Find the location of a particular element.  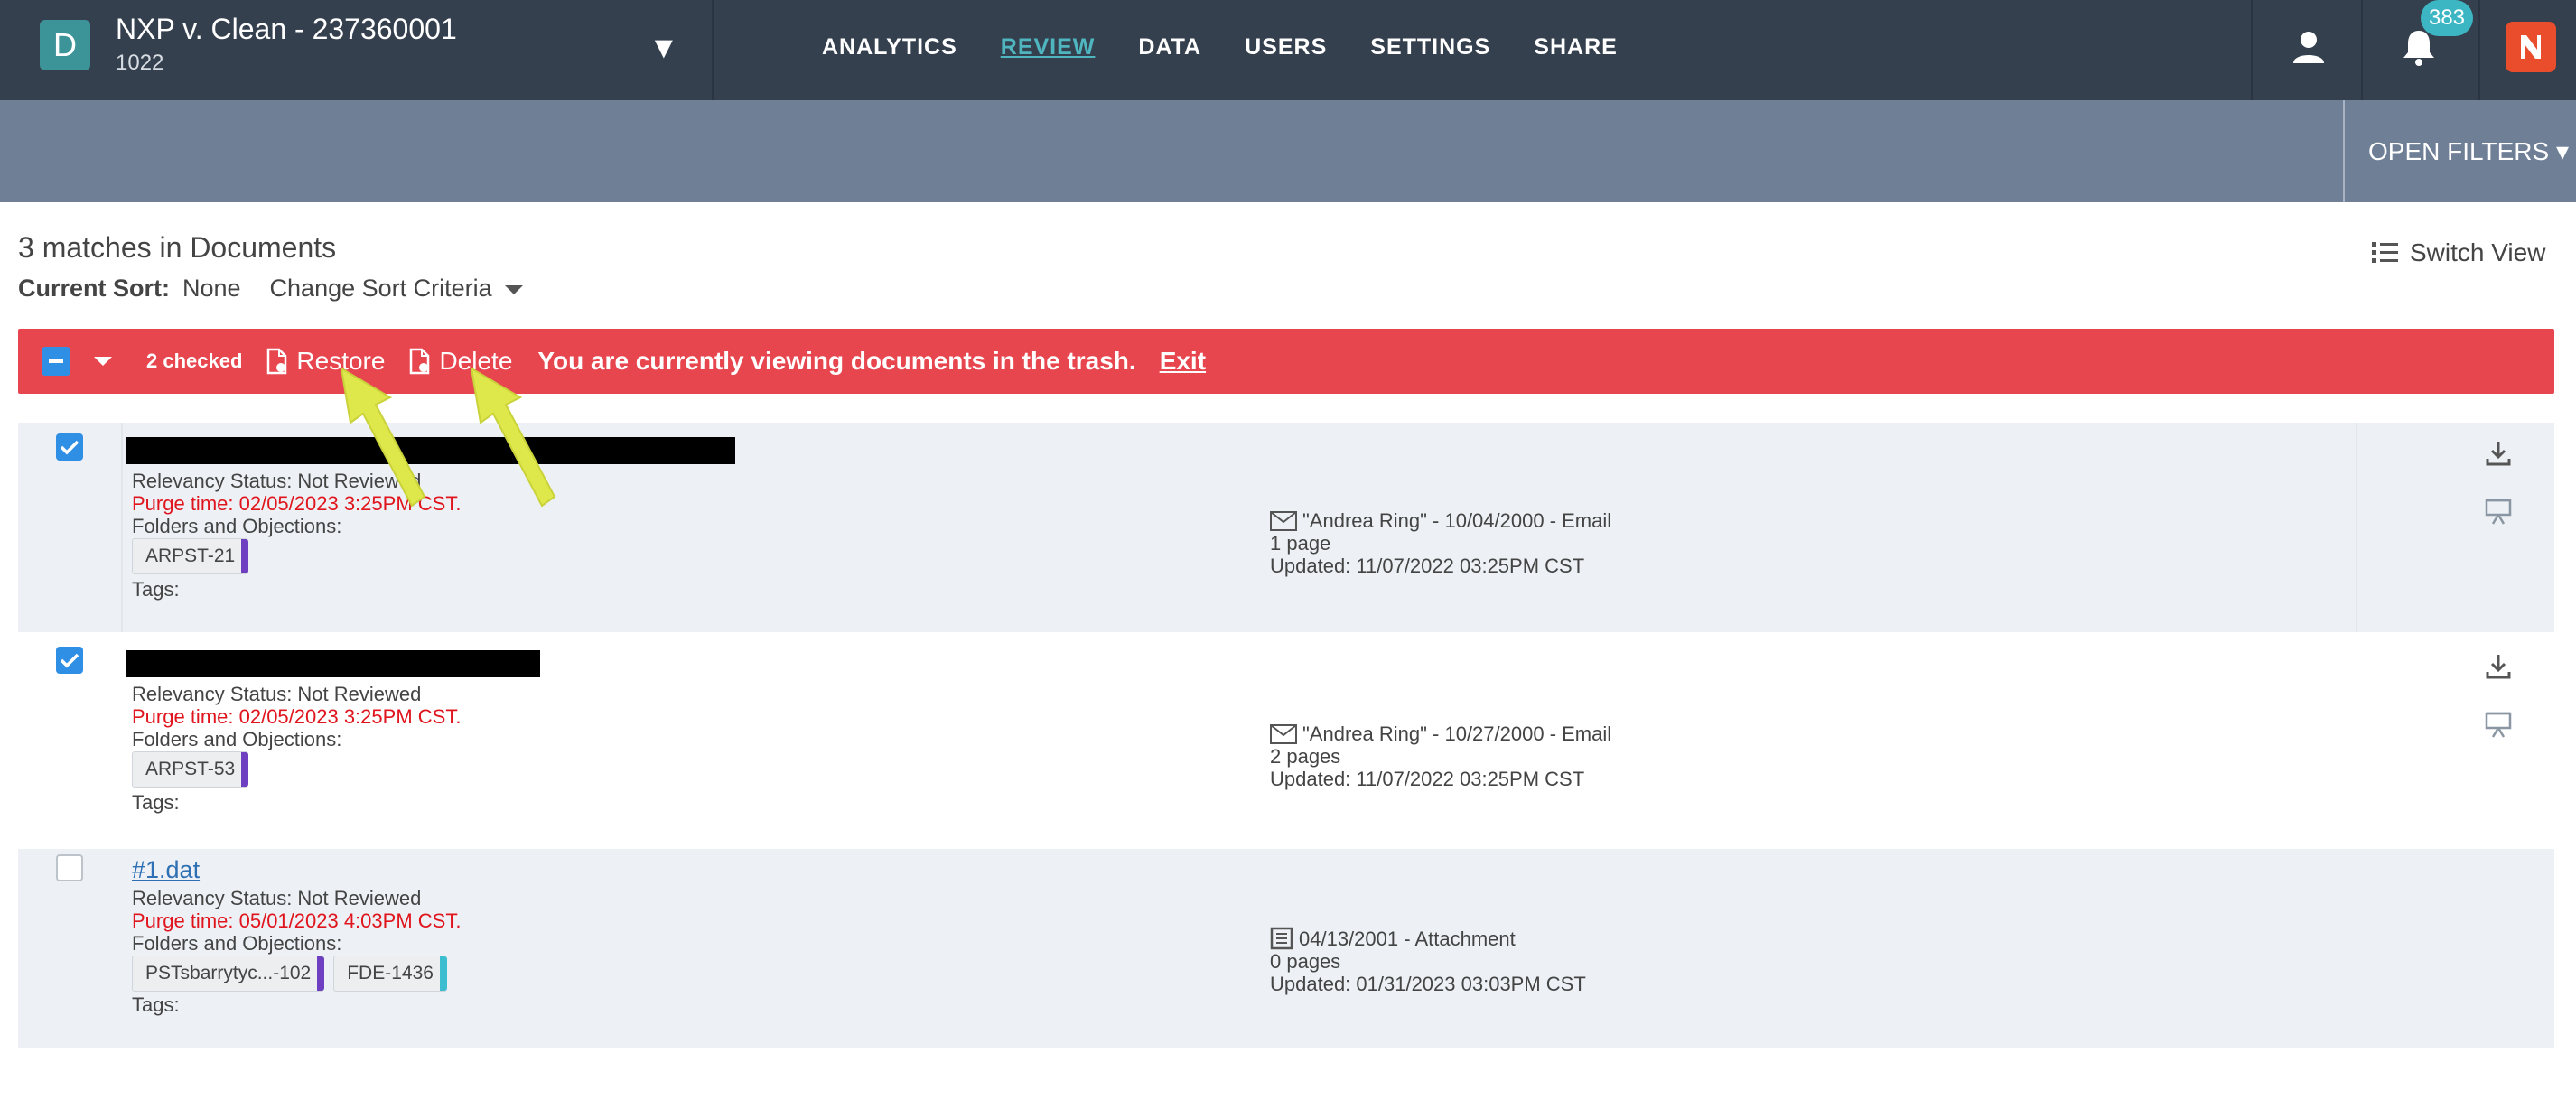

document-title-link: #1.dat is located at coordinates (166, 870).